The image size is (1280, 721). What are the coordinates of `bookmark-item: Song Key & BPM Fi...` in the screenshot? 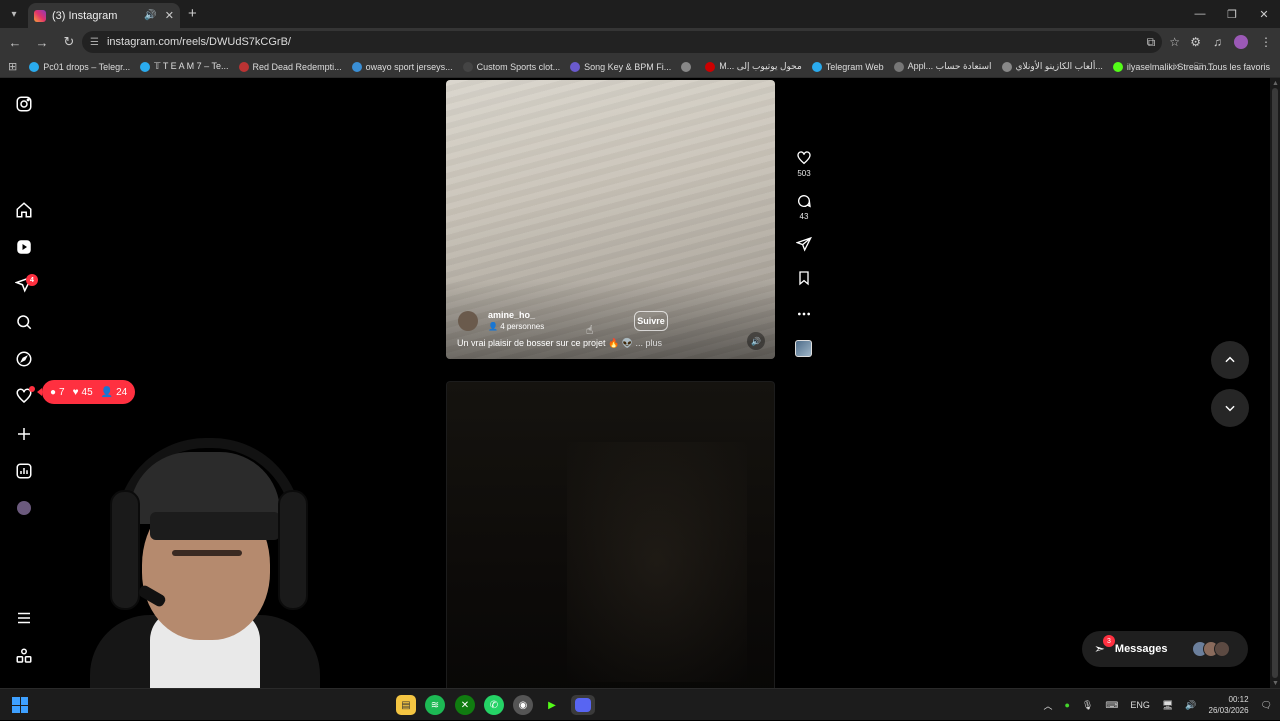 It's located at (620, 66).